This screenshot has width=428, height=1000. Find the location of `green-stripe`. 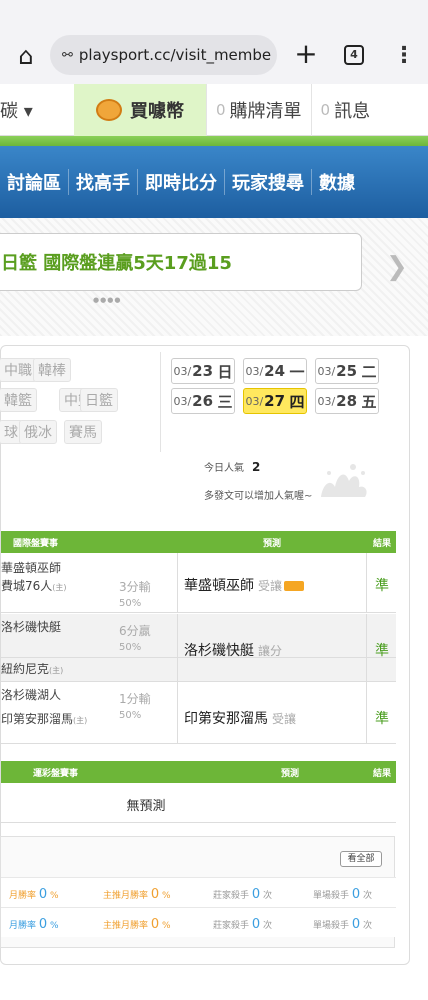

green-stripe is located at coordinates (214, 141).